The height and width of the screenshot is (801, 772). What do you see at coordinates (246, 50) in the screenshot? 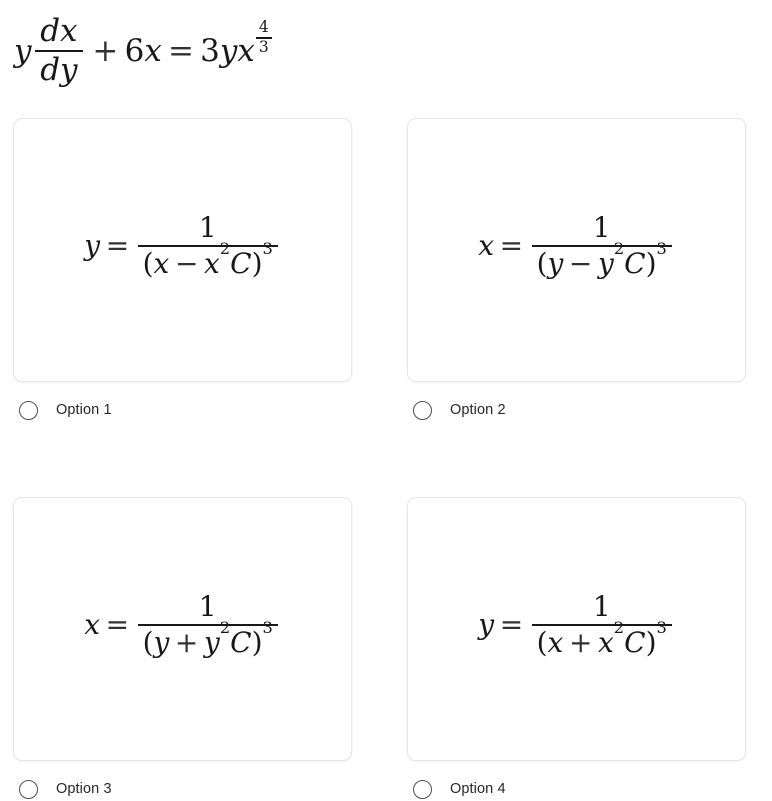
I see `question-rhs-var2: x` at bounding box center [246, 50].